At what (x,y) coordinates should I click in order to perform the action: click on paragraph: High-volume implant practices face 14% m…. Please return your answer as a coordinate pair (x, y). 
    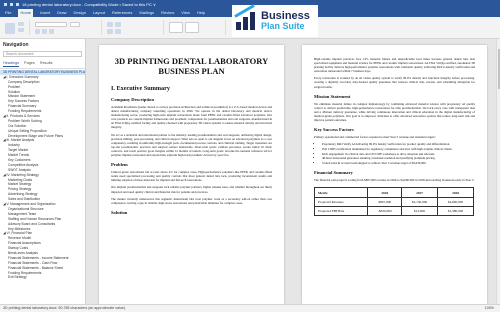
    Looking at the image, I should click on (394, 65).